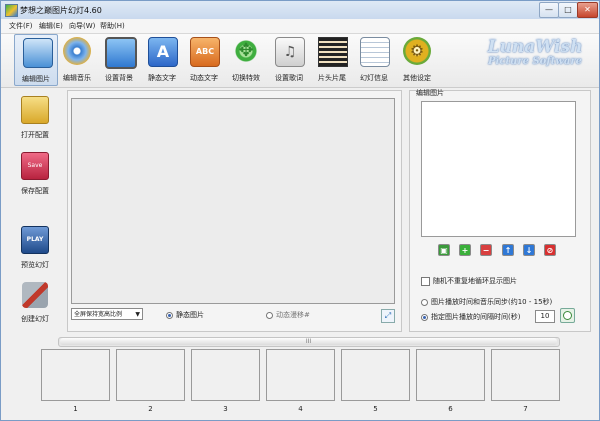 This screenshot has height=421, width=600. Describe the element at coordinates (246, 51) in the screenshot. I see `transition-arrows-icon: ✥` at that location.